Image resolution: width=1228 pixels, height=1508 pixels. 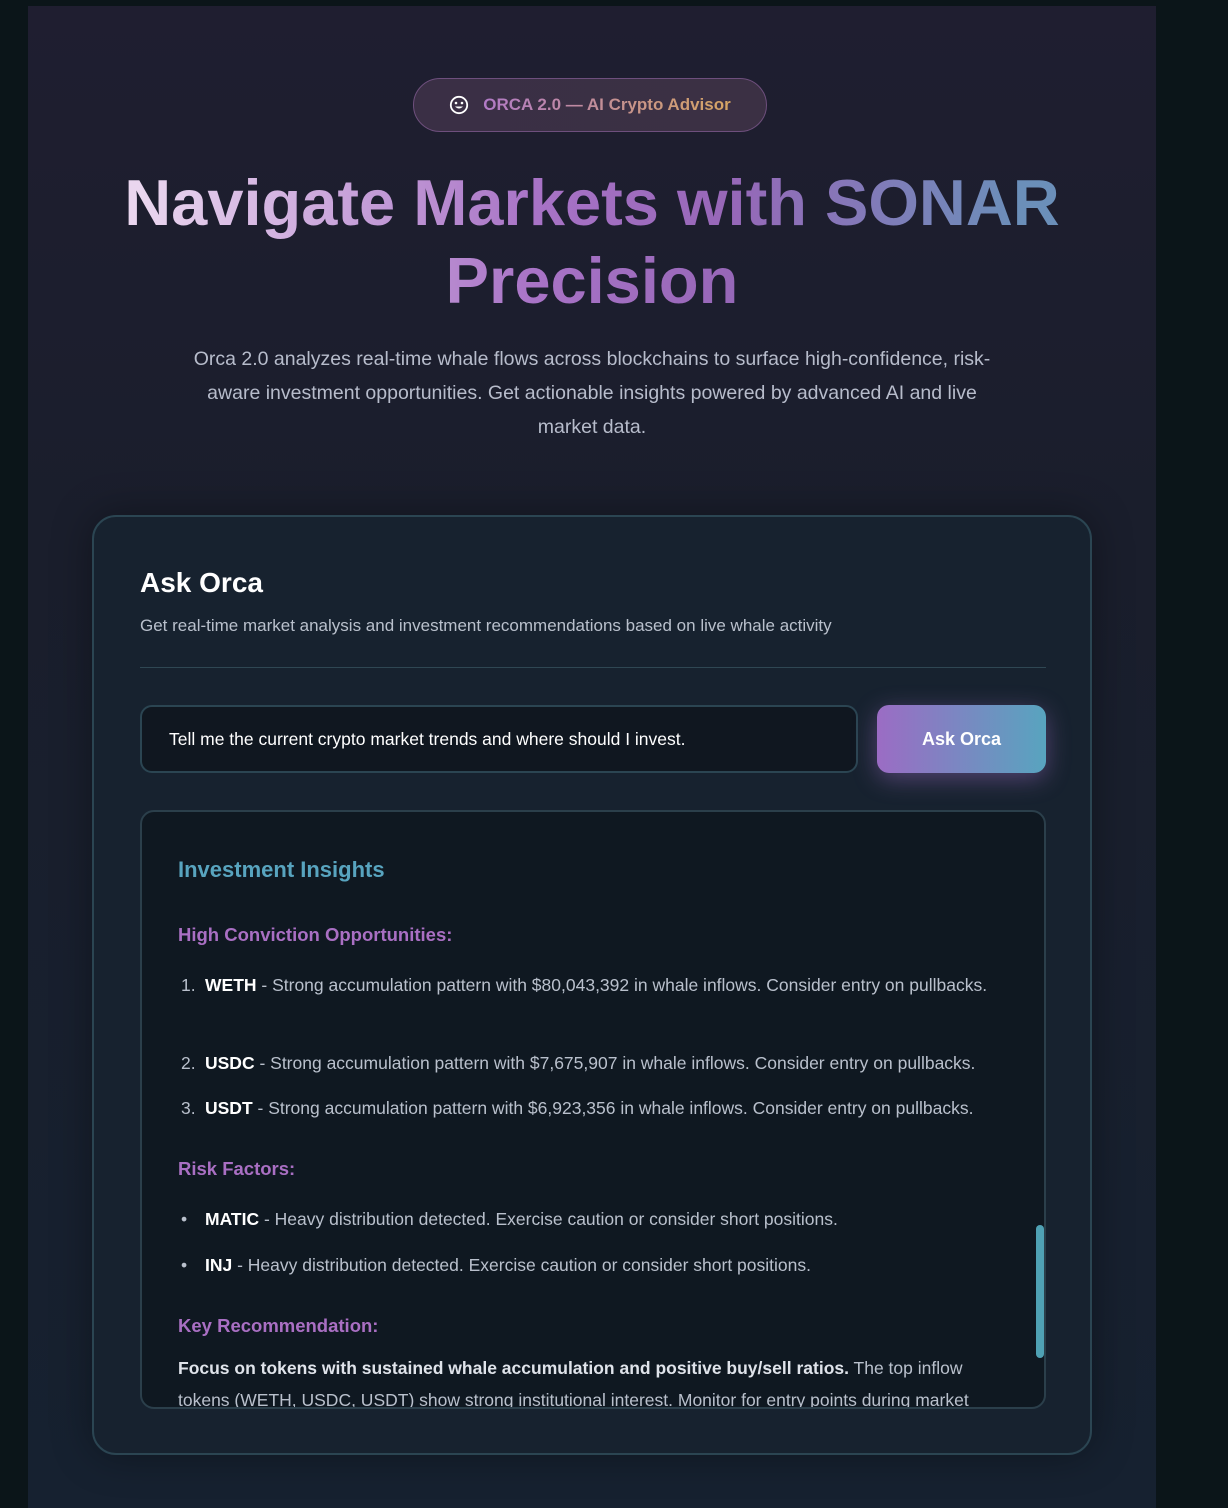 What do you see at coordinates (592, 202) in the screenshot?
I see `hero-title-line1: Navigate Markets with SONAR` at bounding box center [592, 202].